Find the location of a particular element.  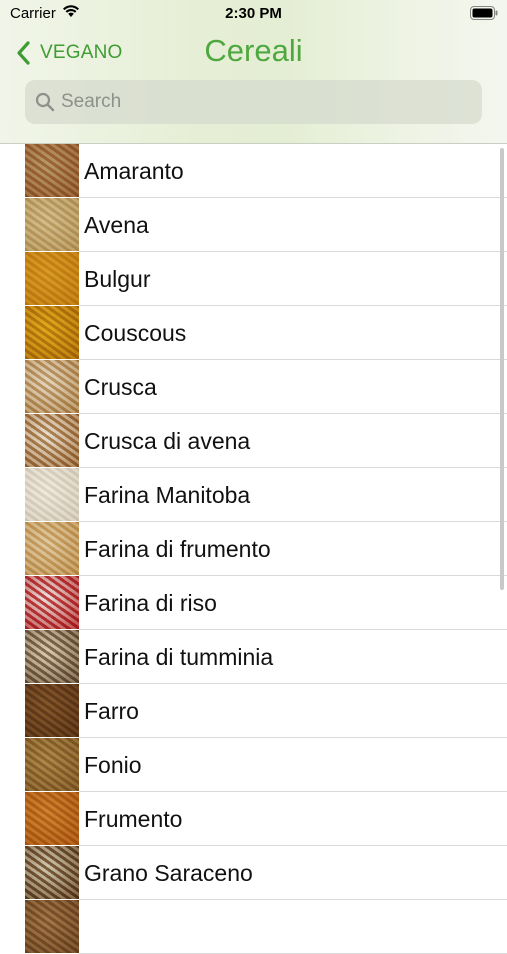

list-item: Farina di riso is located at coordinates (253, 603).